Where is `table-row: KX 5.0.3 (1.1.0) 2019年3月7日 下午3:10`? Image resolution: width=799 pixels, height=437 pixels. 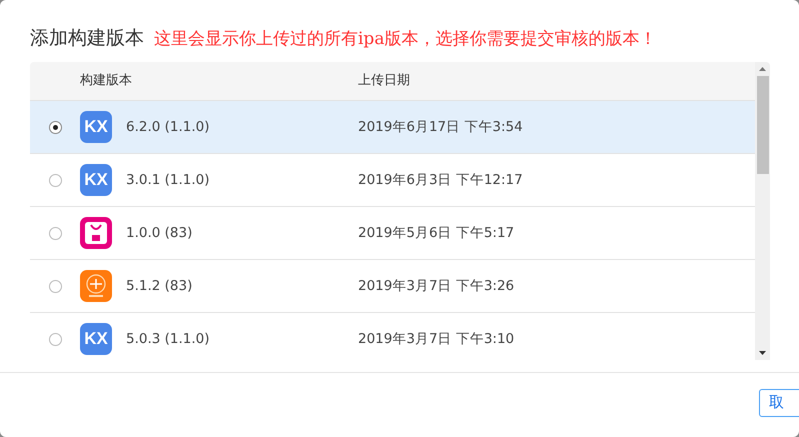
table-row: KX 5.0.3 (1.1.0) 2019年3月7日 下午3:10 is located at coordinates (392, 336).